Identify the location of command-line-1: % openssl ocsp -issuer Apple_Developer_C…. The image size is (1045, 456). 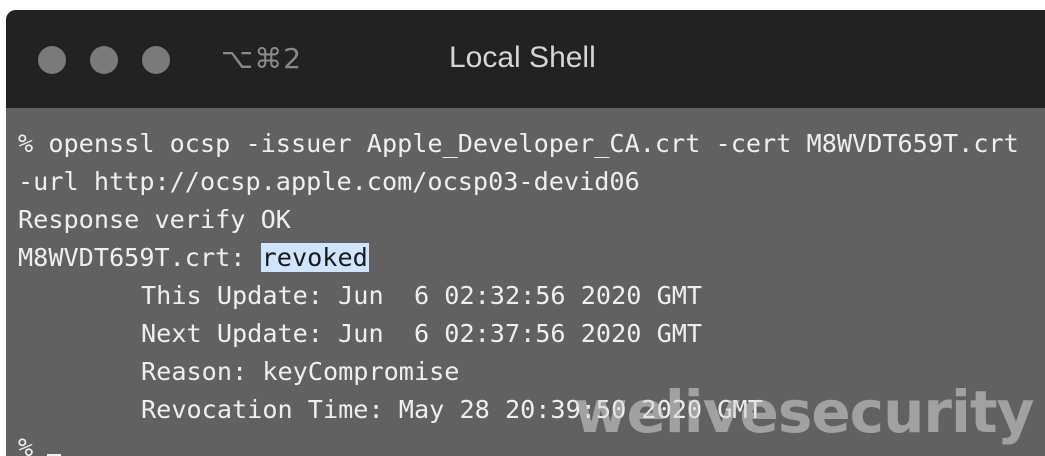
(518, 143).